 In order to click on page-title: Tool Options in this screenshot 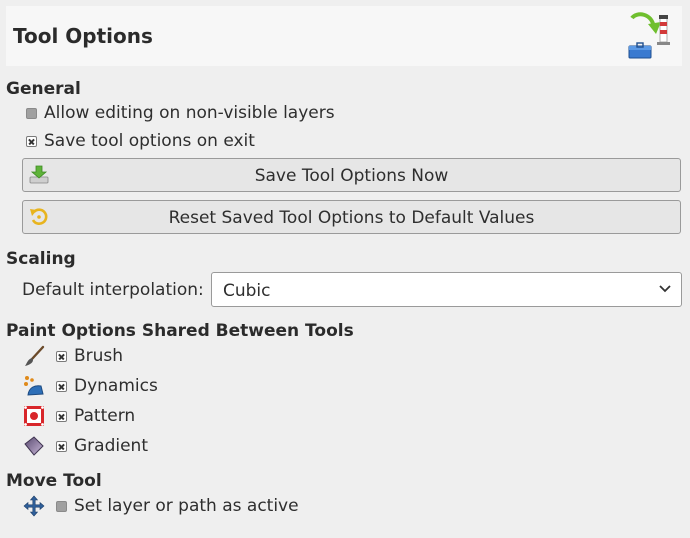, I will do `click(83, 36)`.